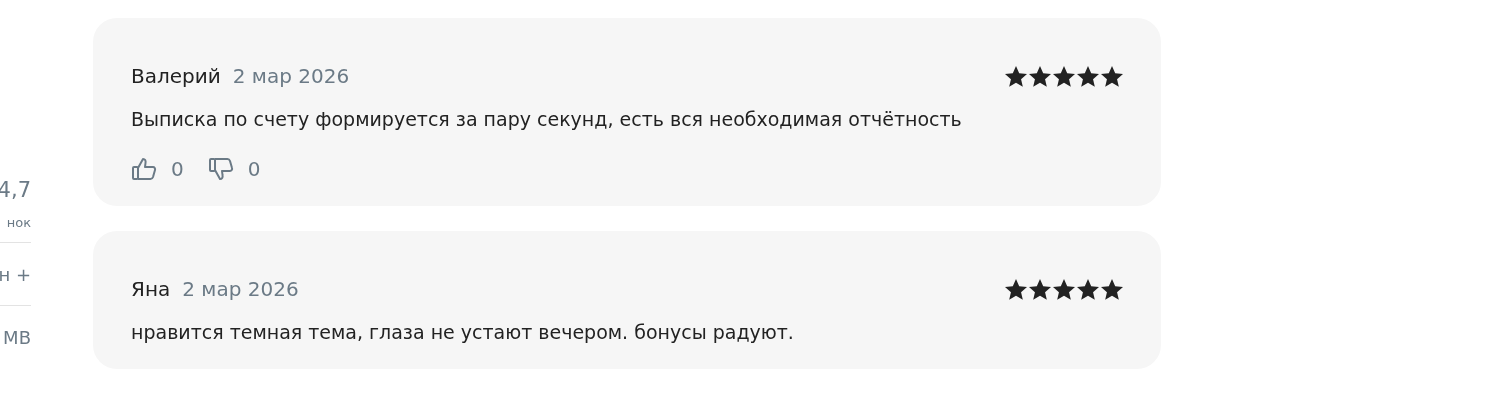  I want to click on info-value: MB, so click(17, 337).